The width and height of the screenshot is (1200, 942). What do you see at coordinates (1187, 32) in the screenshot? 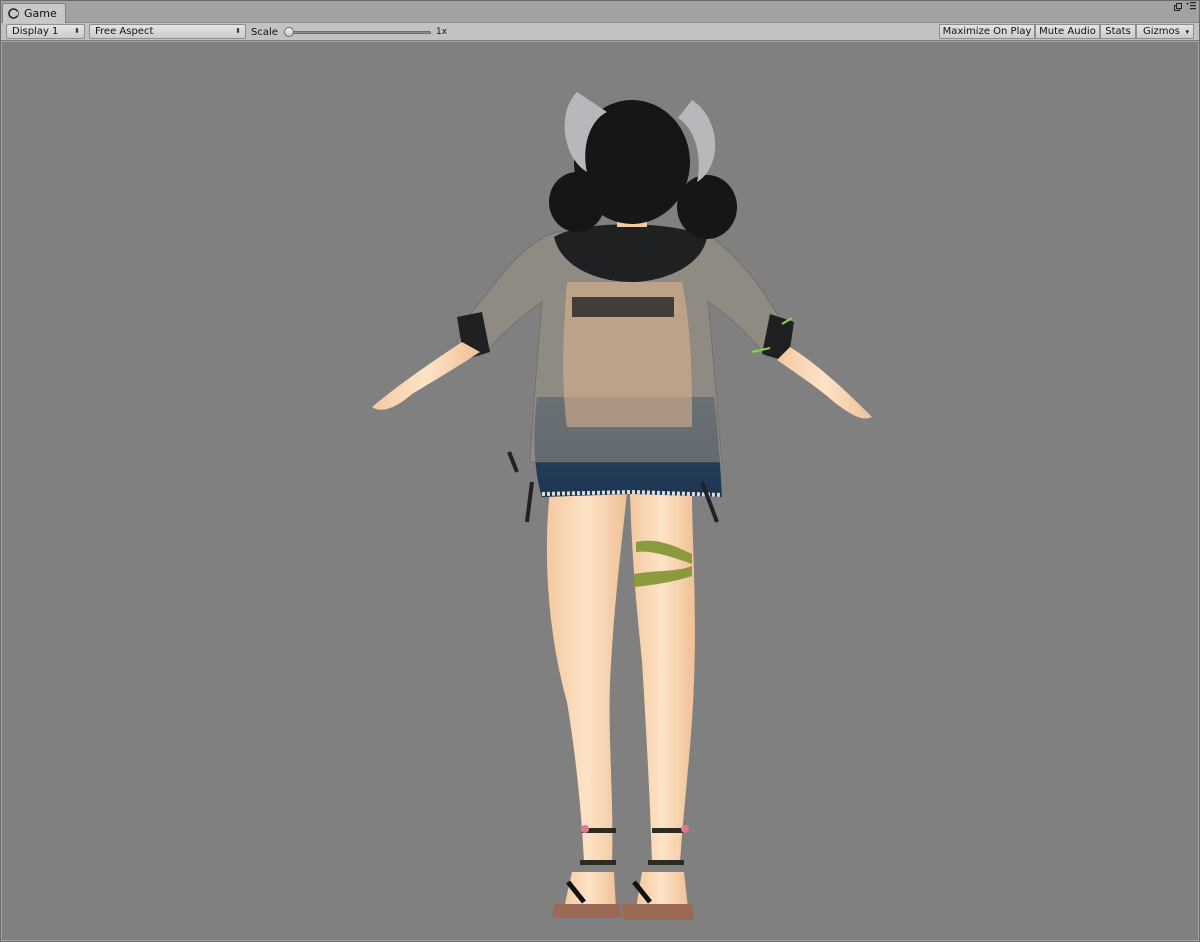
I see `dropdown-arrow-icon: ▾` at bounding box center [1187, 32].